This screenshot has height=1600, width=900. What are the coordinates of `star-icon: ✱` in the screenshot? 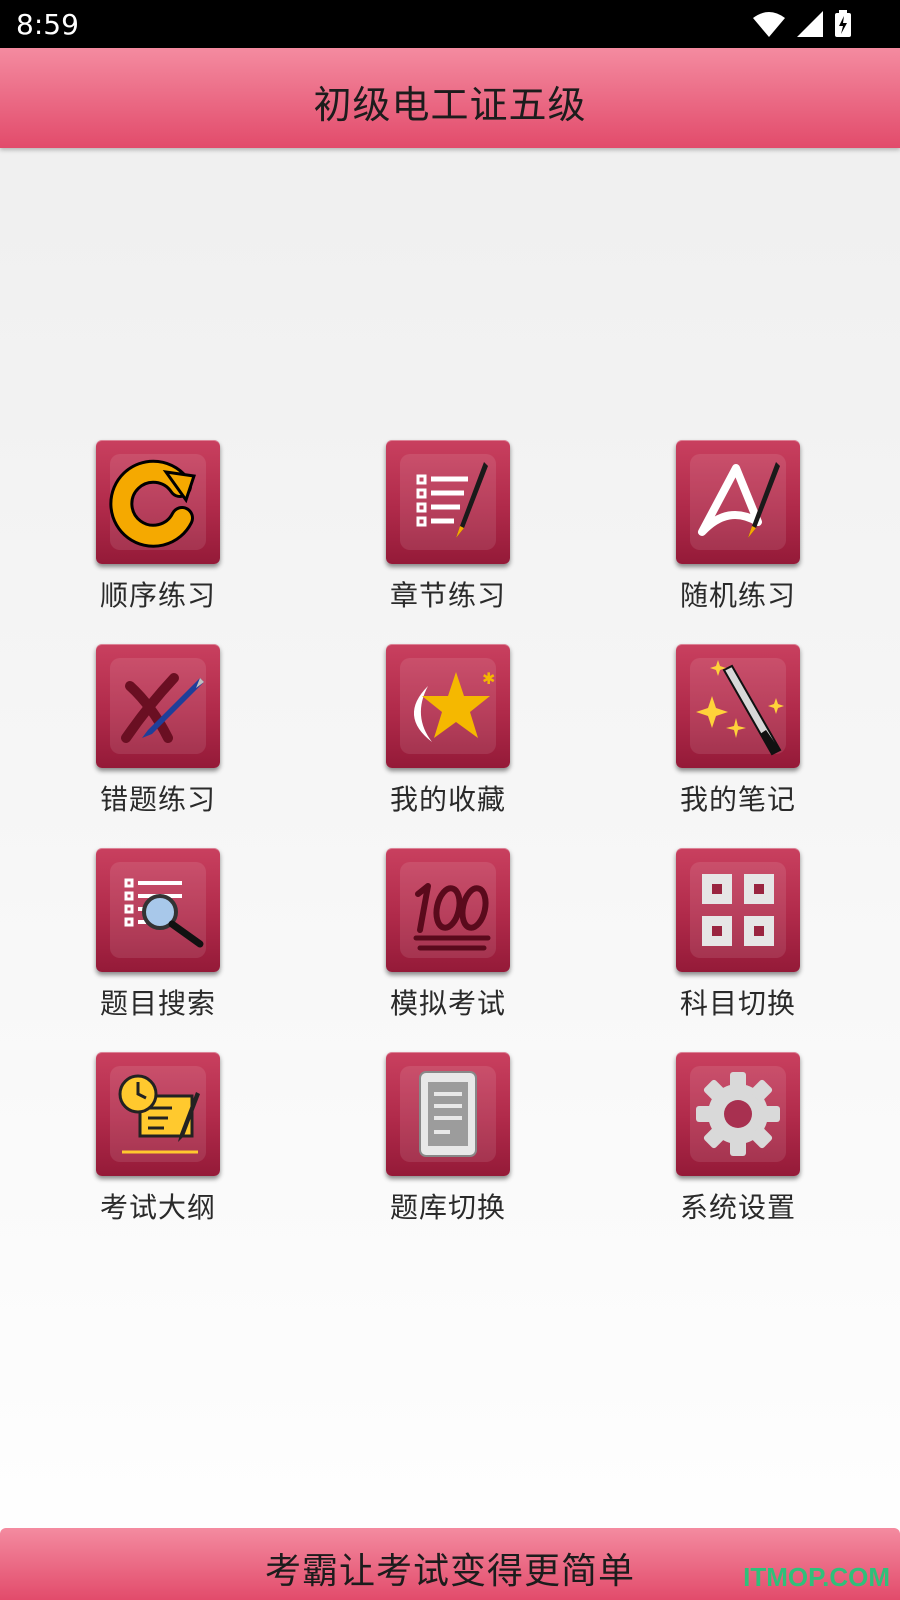 It's located at (454, 705).